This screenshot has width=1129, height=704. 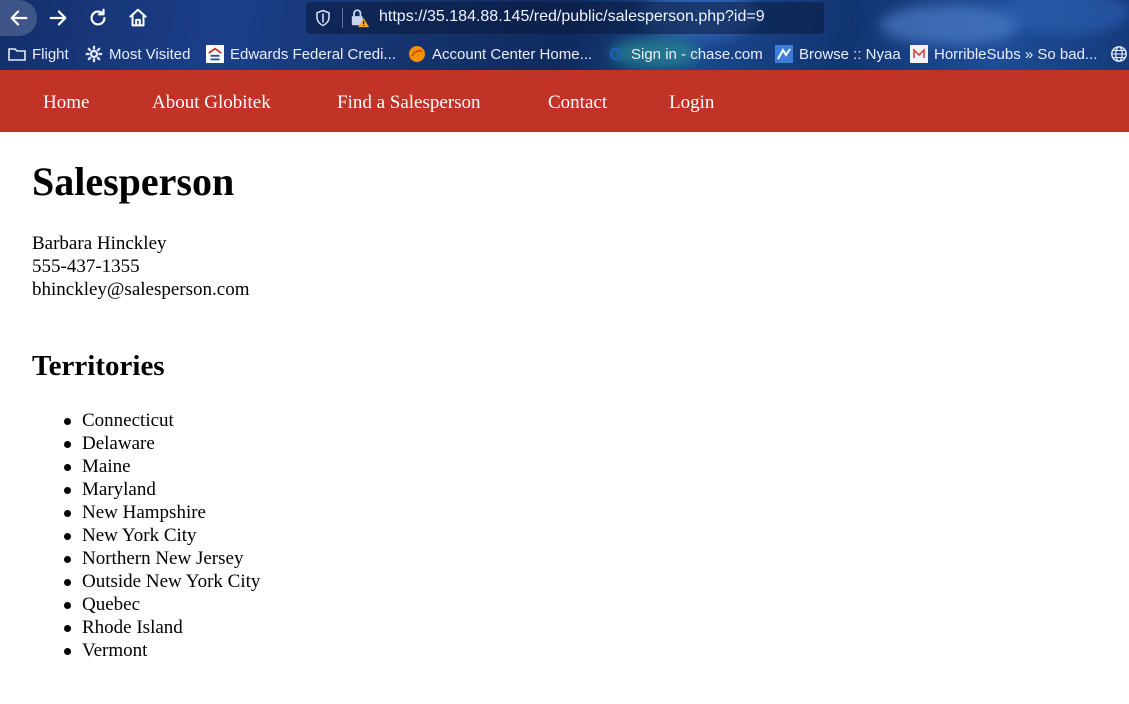 What do you see at coordinates (784, 54) in the screenshot?
I see `nyaa-icon` at bounding box center [784, 54].